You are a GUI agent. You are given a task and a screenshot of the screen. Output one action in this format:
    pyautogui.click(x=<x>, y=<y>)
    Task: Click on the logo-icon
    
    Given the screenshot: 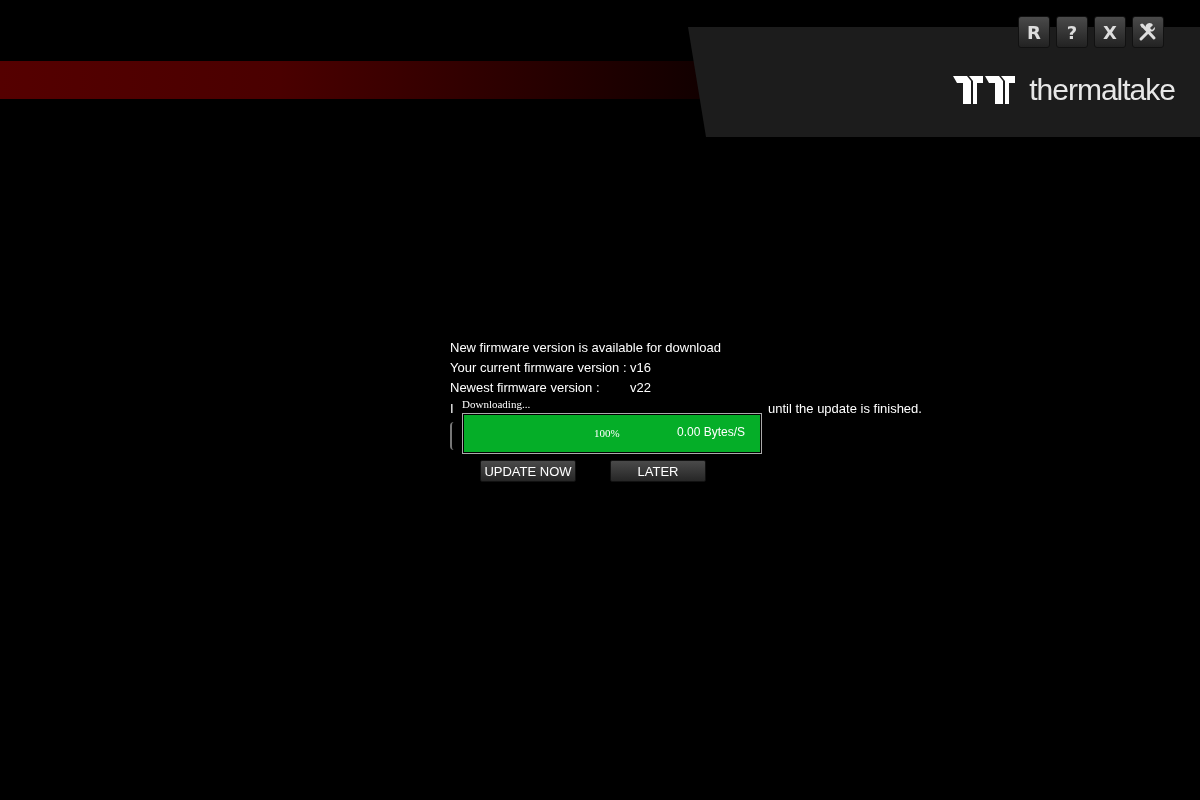 What is the action you would take?
    pyautogui.click(x=985, y=90)
    